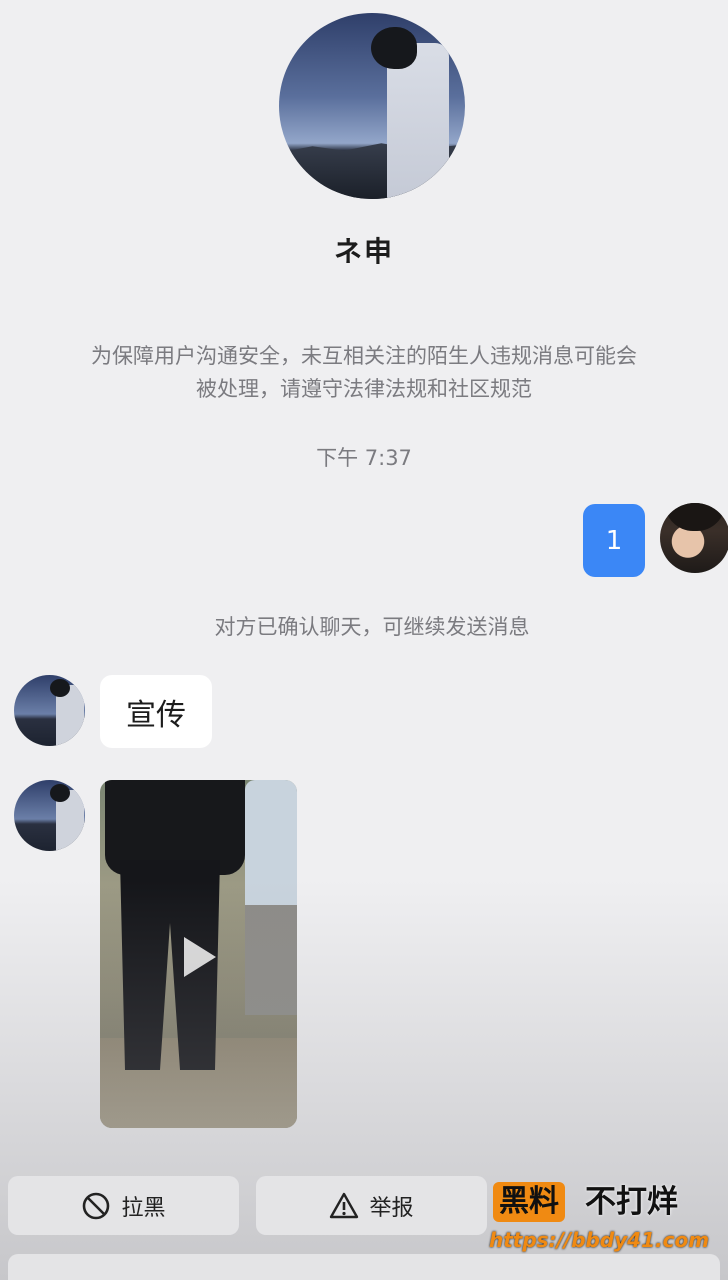 The image size is (728, 1280). Describe the element at coordinates (695, 517) in the screenshot. I see `my-avatar-hair` at that location.